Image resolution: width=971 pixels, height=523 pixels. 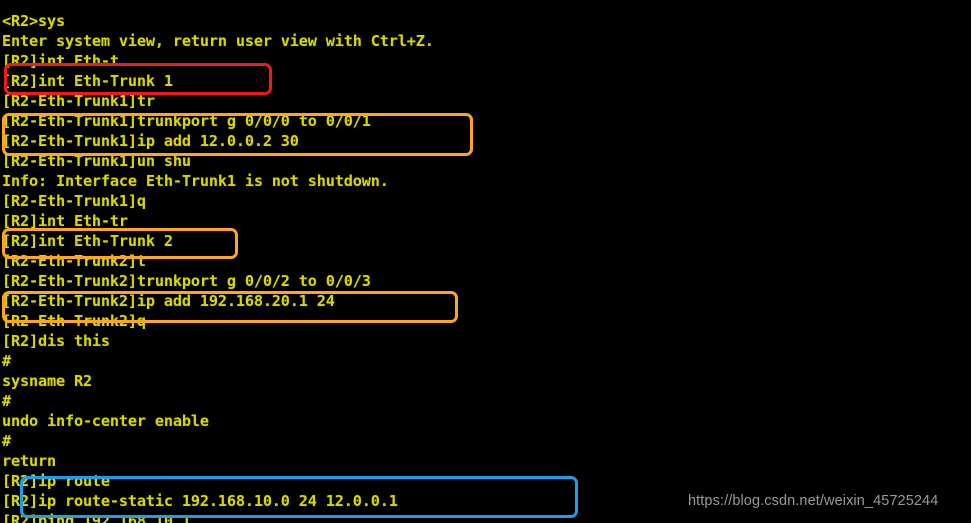 I want to click on terminal-line: [R2]dis this, so click(x=56, y=341).